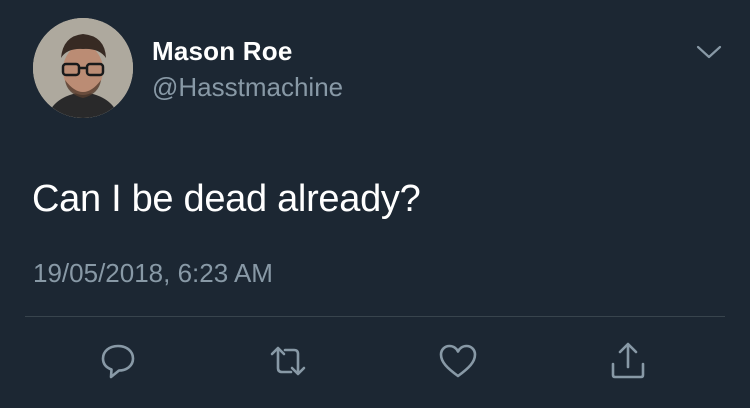 This screenshot has height=408, width=750. What do you see at coordinates (375, 316) in the screenshot?
I see `divider` at bounding box center [375, 316].